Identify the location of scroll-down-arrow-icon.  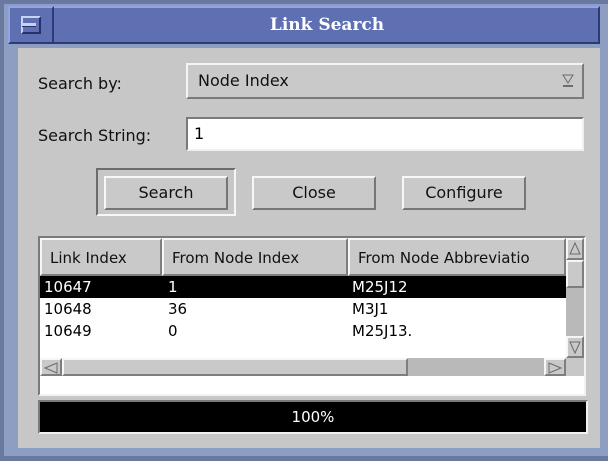
(575, 348).